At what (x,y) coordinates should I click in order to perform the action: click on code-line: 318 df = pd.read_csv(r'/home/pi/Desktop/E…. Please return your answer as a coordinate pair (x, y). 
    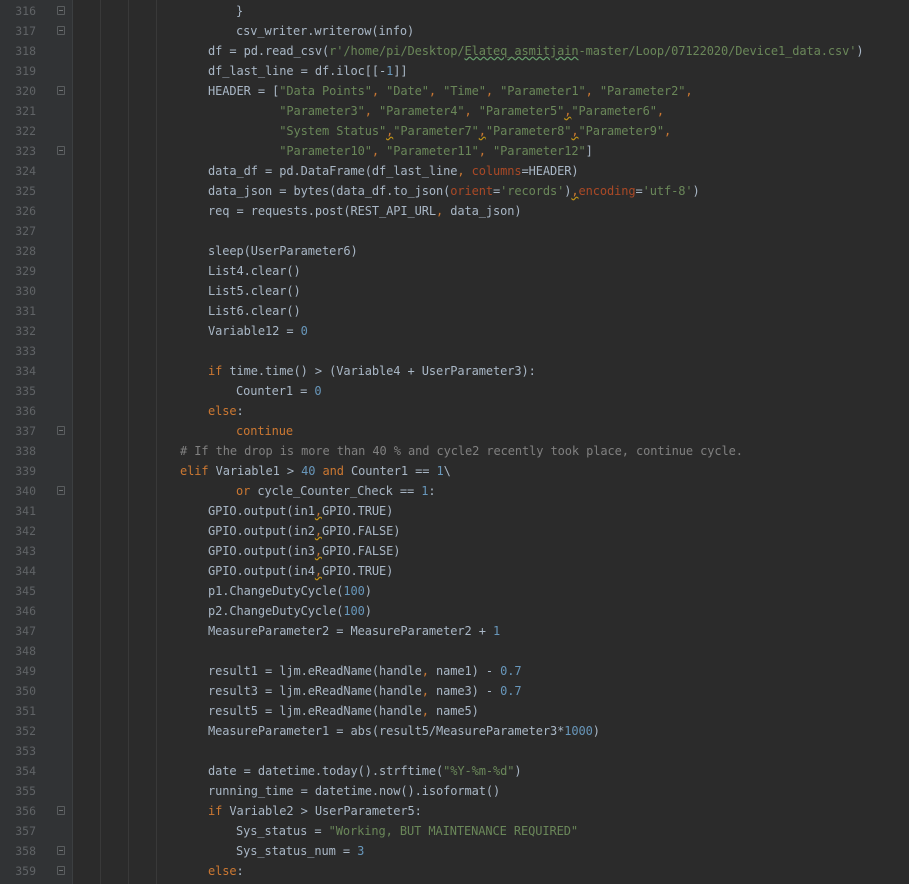
    Looking at the image, I should click on (454, 51).